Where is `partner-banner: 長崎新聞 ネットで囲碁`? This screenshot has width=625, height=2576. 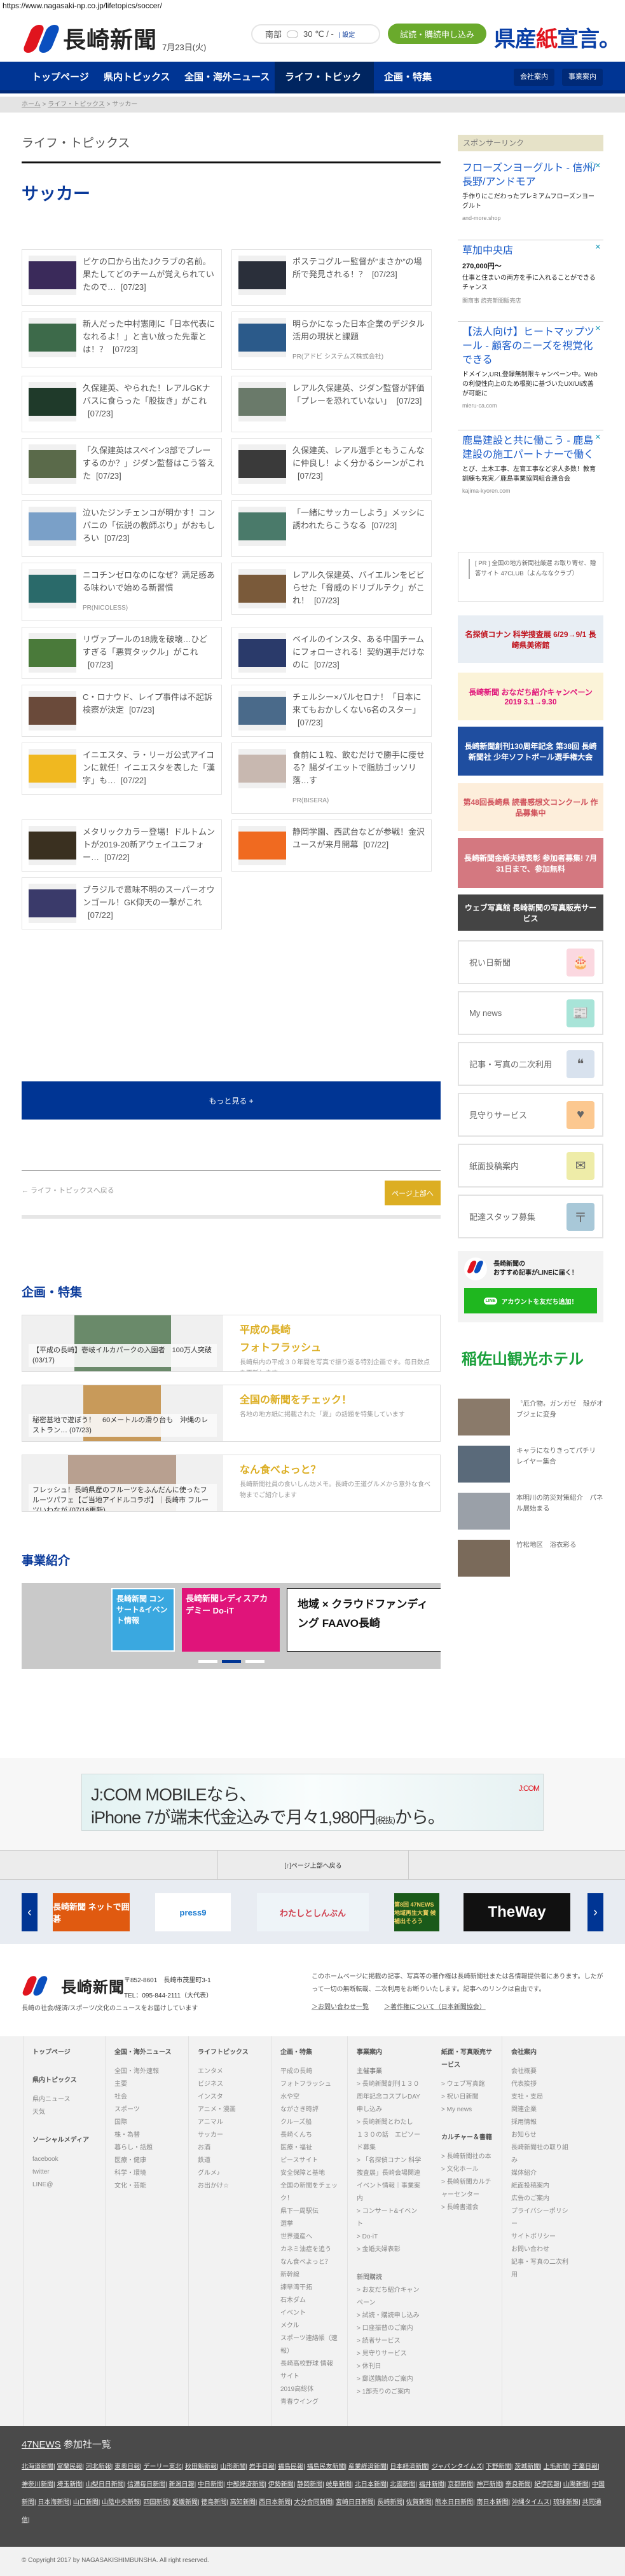
partner-banner: 長崎新聞 ネットで囲碁 is located at coordinates (92, 1912).